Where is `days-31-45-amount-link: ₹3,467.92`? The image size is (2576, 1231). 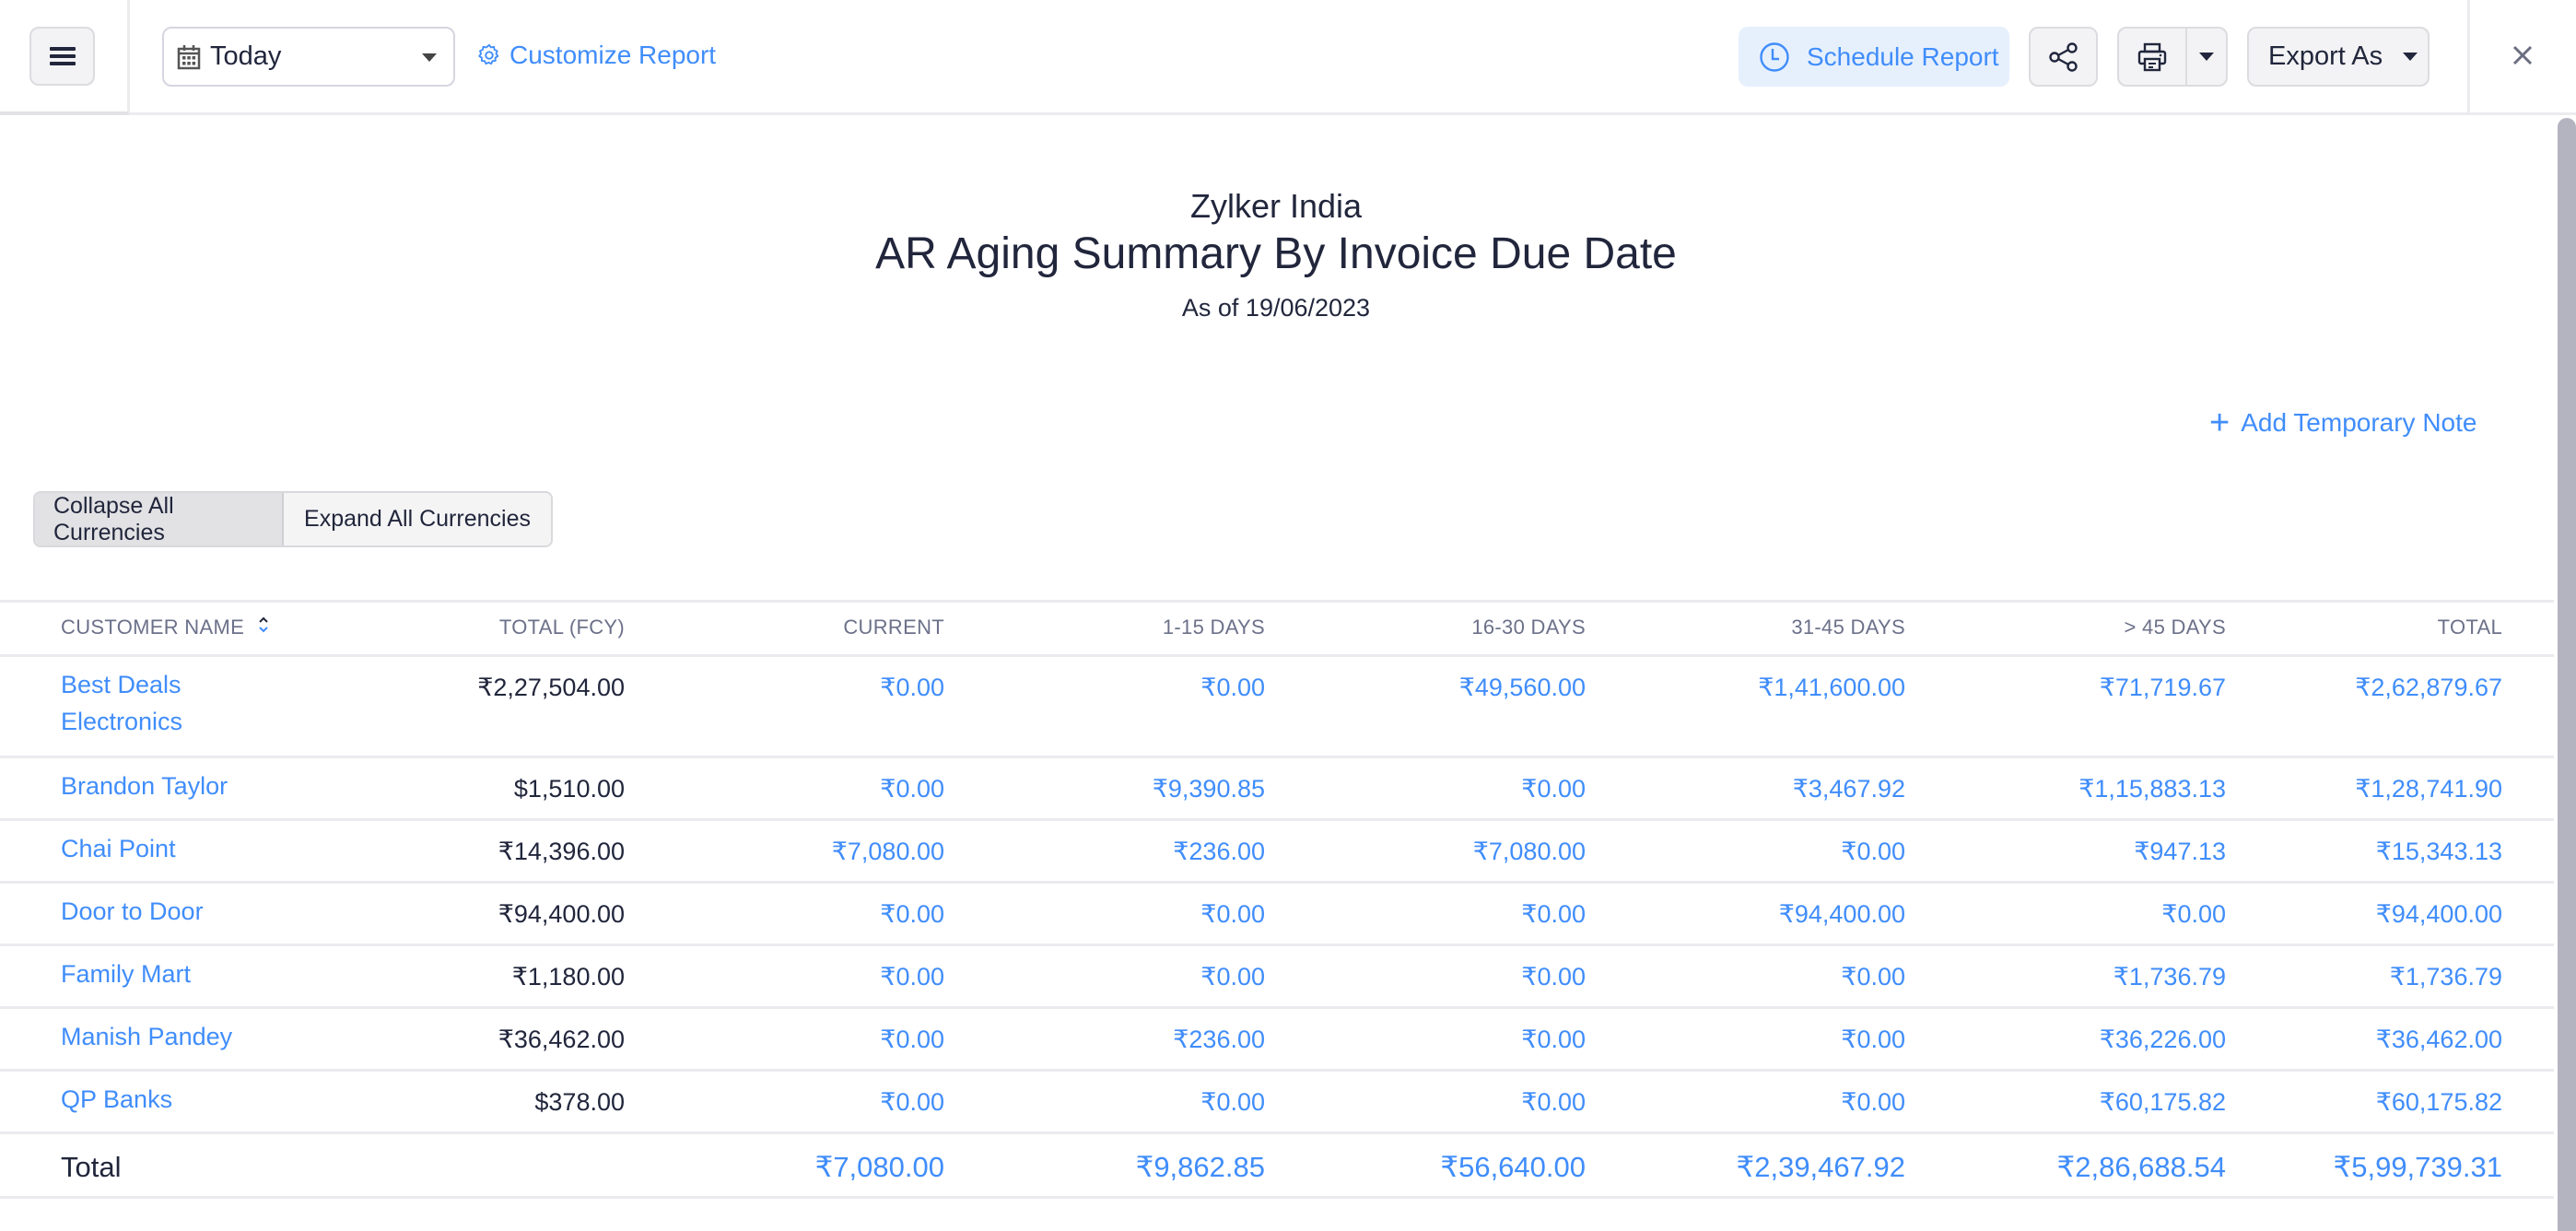 days-31-45-amount-link: ₹3,467.92 is located at coordinates (1849, 789).